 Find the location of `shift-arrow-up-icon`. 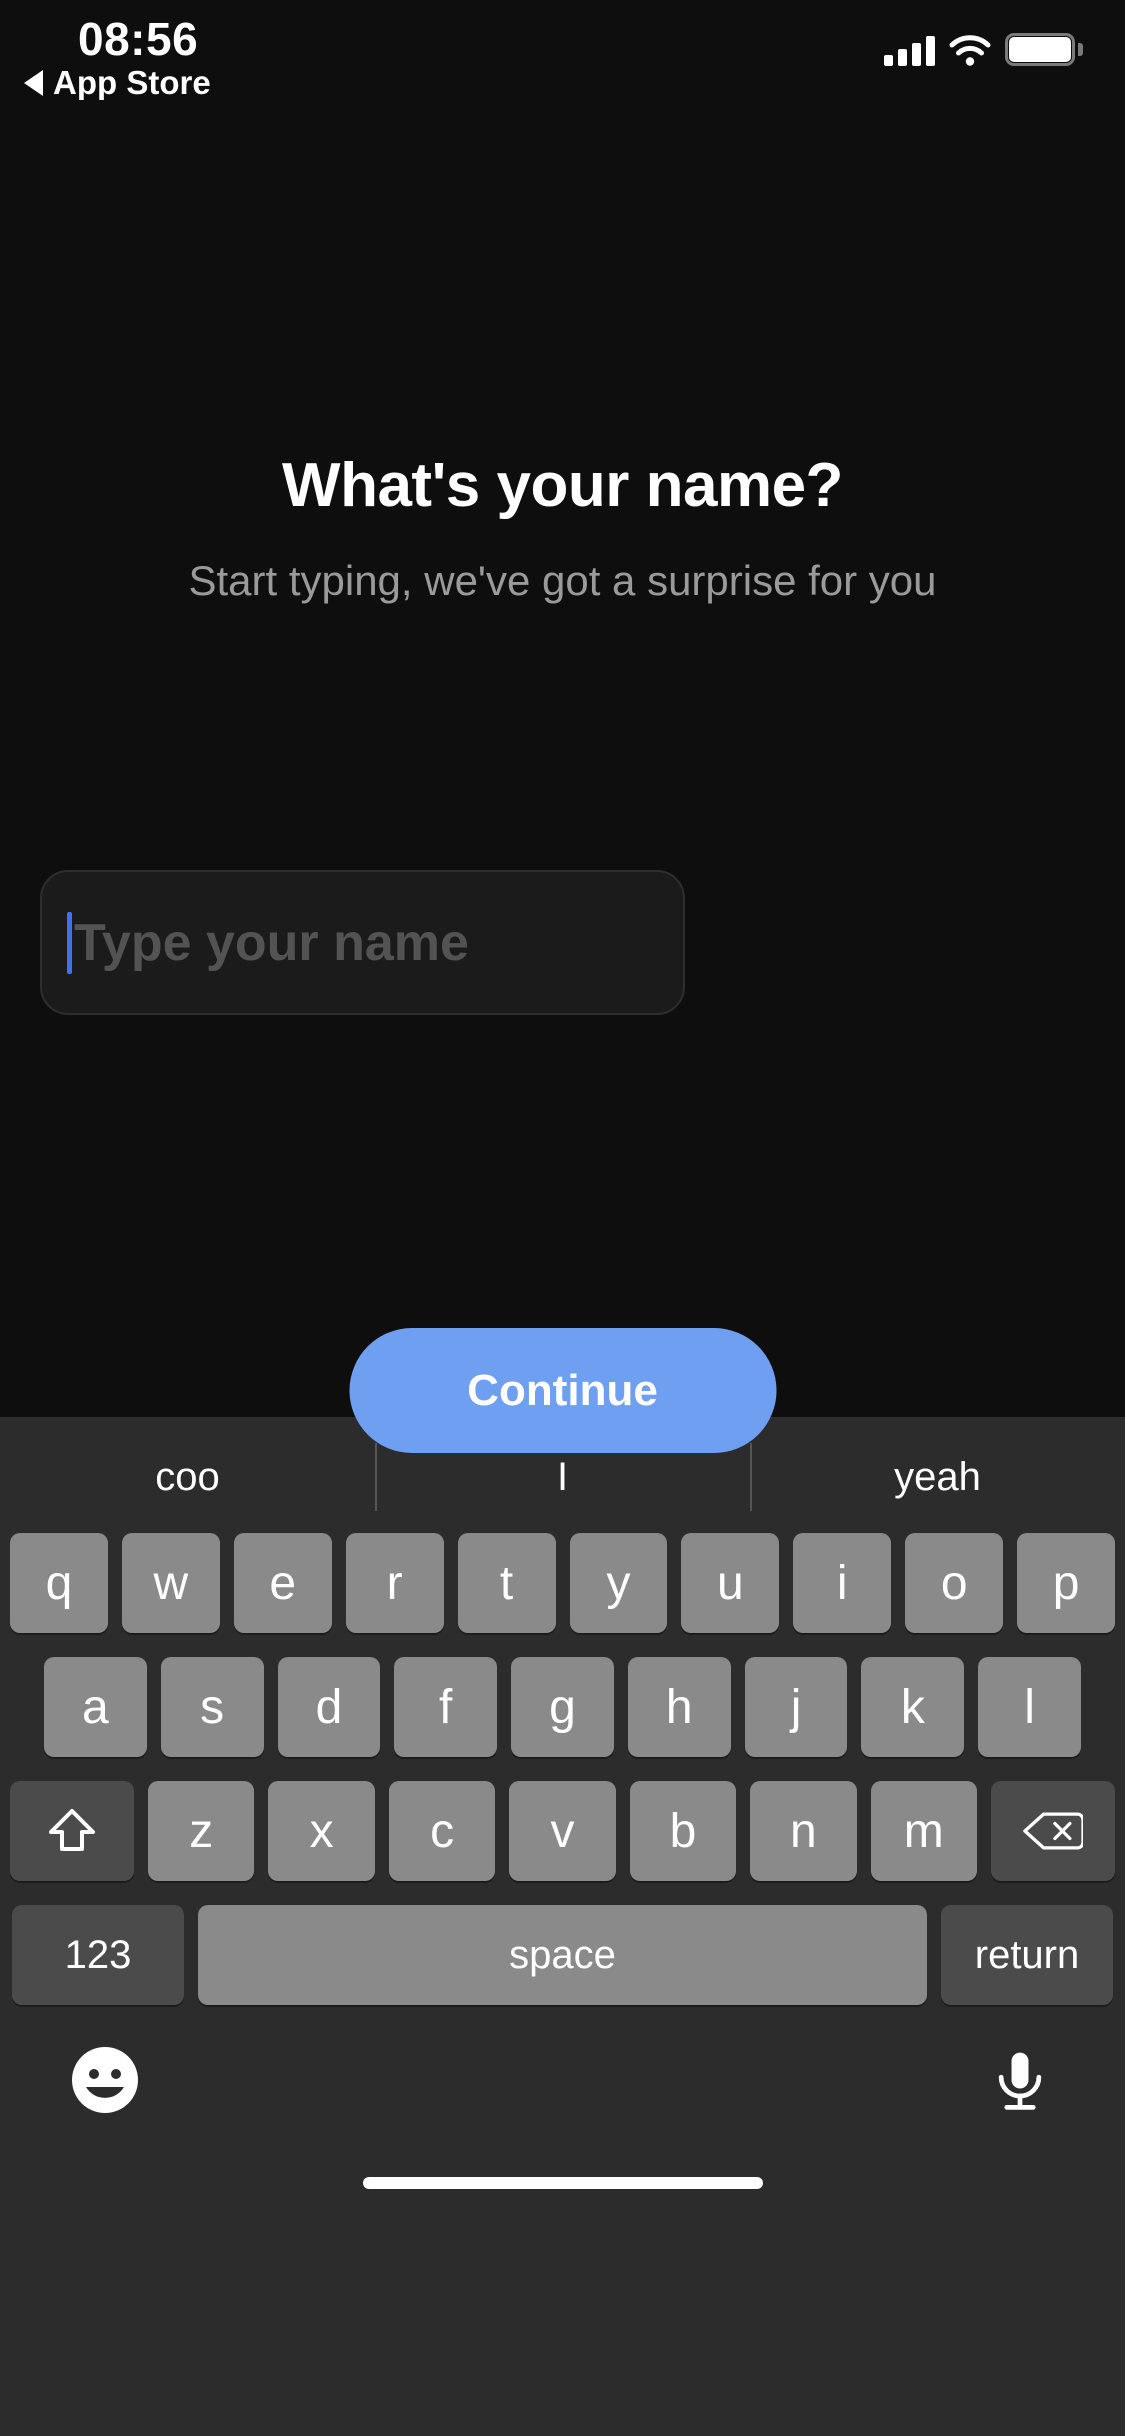

shift-arrow-up-icon is located at coordinates (72, 1830).